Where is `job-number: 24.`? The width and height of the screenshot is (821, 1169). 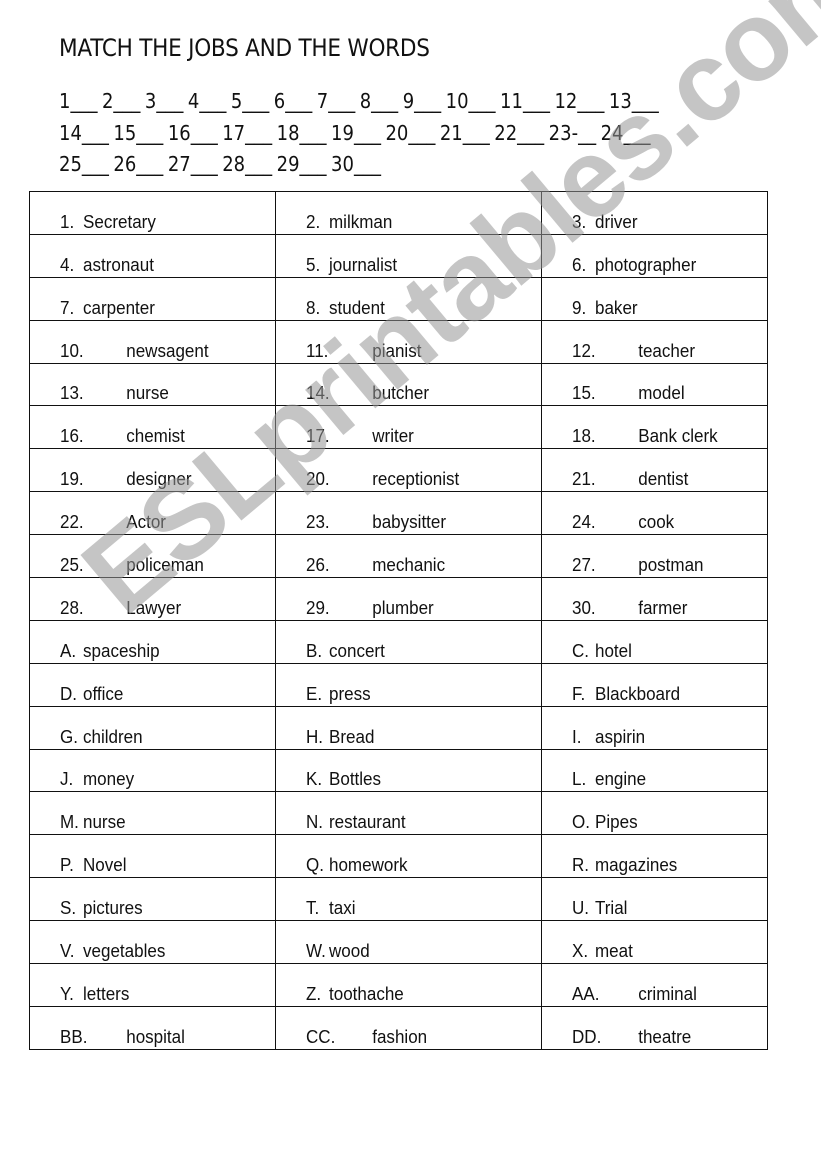 job-number: 24. is located at coordinates (584, 522).